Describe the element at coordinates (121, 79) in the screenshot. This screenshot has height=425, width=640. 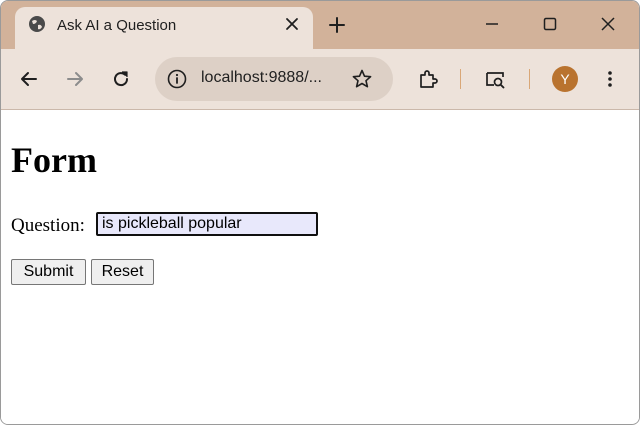
I see `reload-icon` at that location.